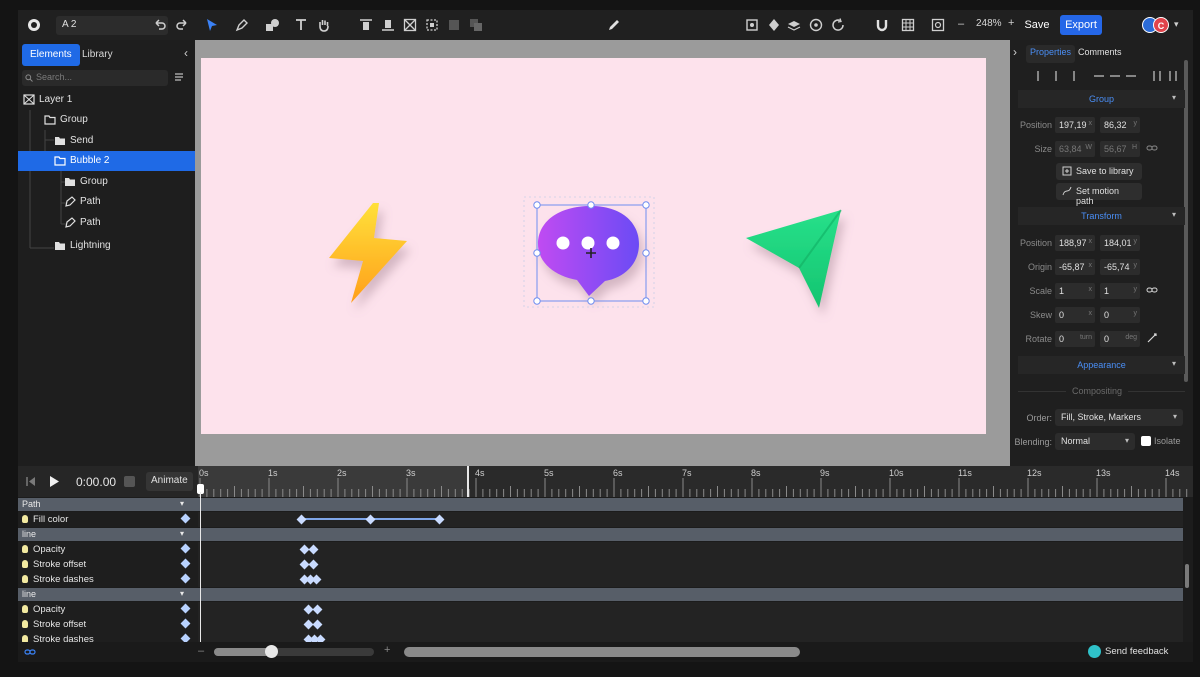 This screenshot has width=1200, height=677. I want to click on isolate-checkbox, so click(1146, 441).